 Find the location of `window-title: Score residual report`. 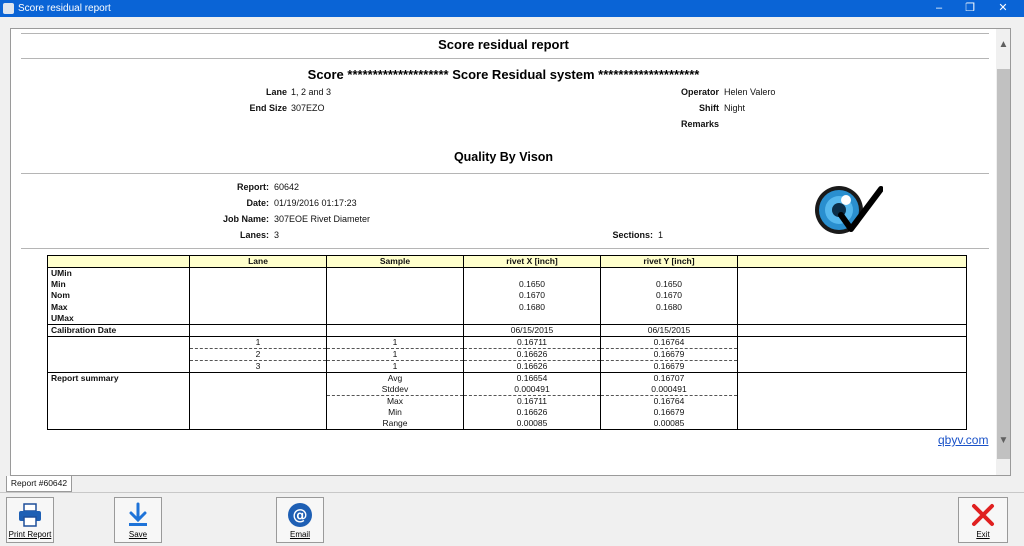

window-title: Score residual report is located at coordinates (64, 8).